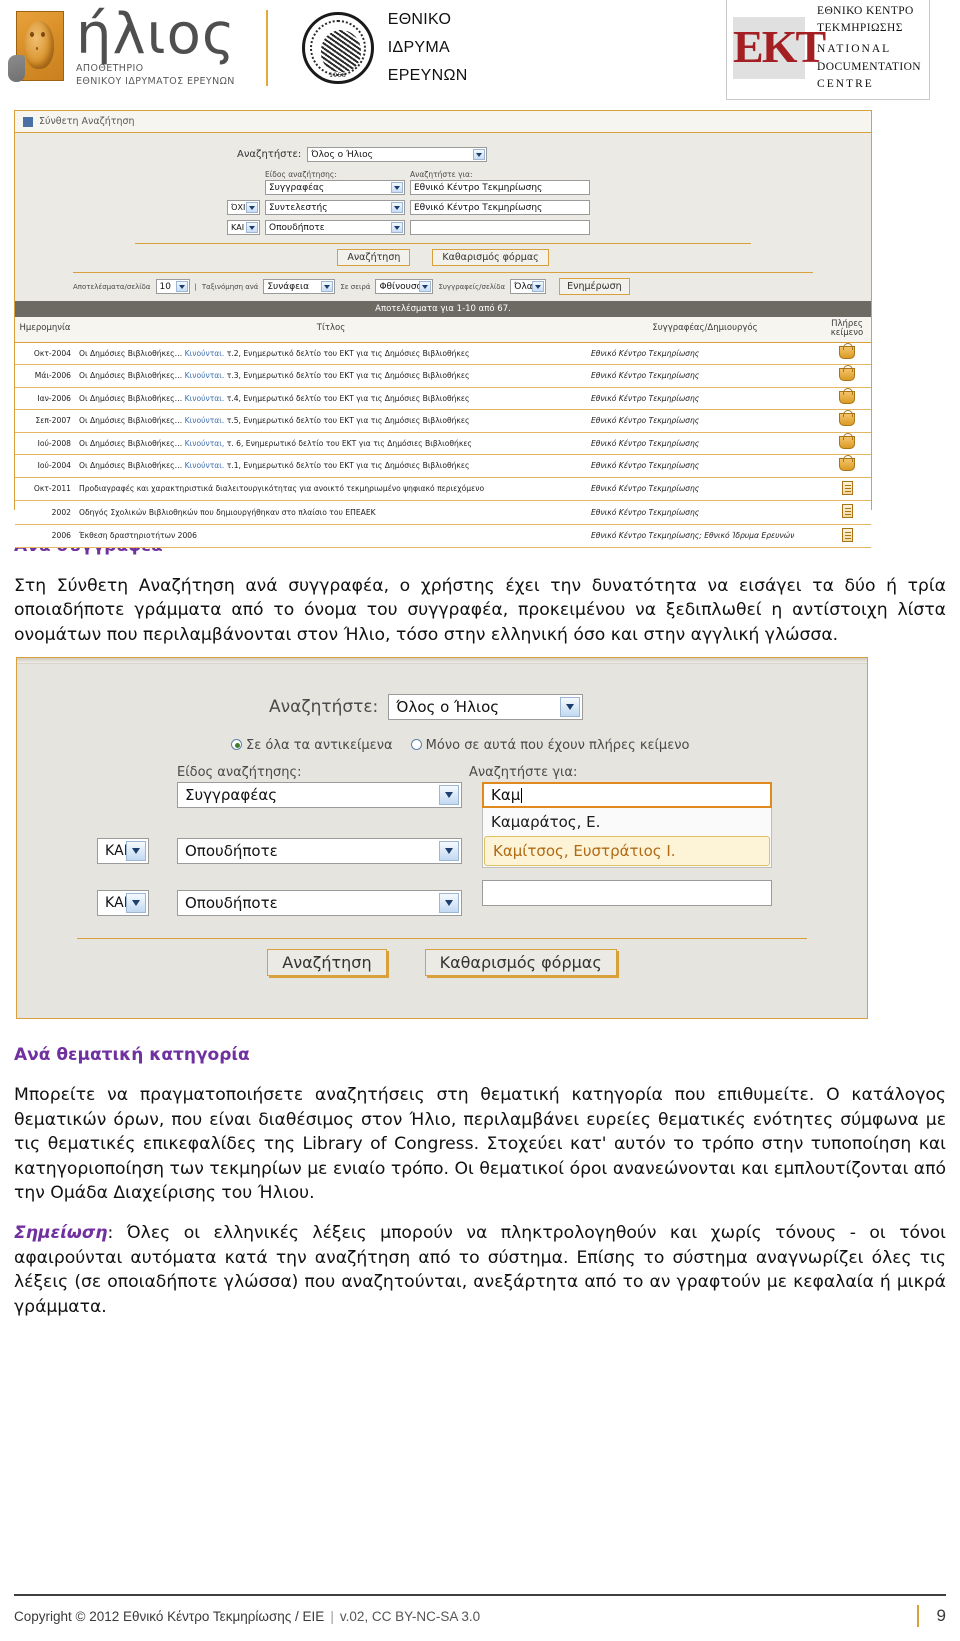 The width and height of the screenshot is (960, 1641). Describe the element at coordinates (123, 851) in the screenshot. I see `s2-bool-select-2: ΚΑΙ` at that location.